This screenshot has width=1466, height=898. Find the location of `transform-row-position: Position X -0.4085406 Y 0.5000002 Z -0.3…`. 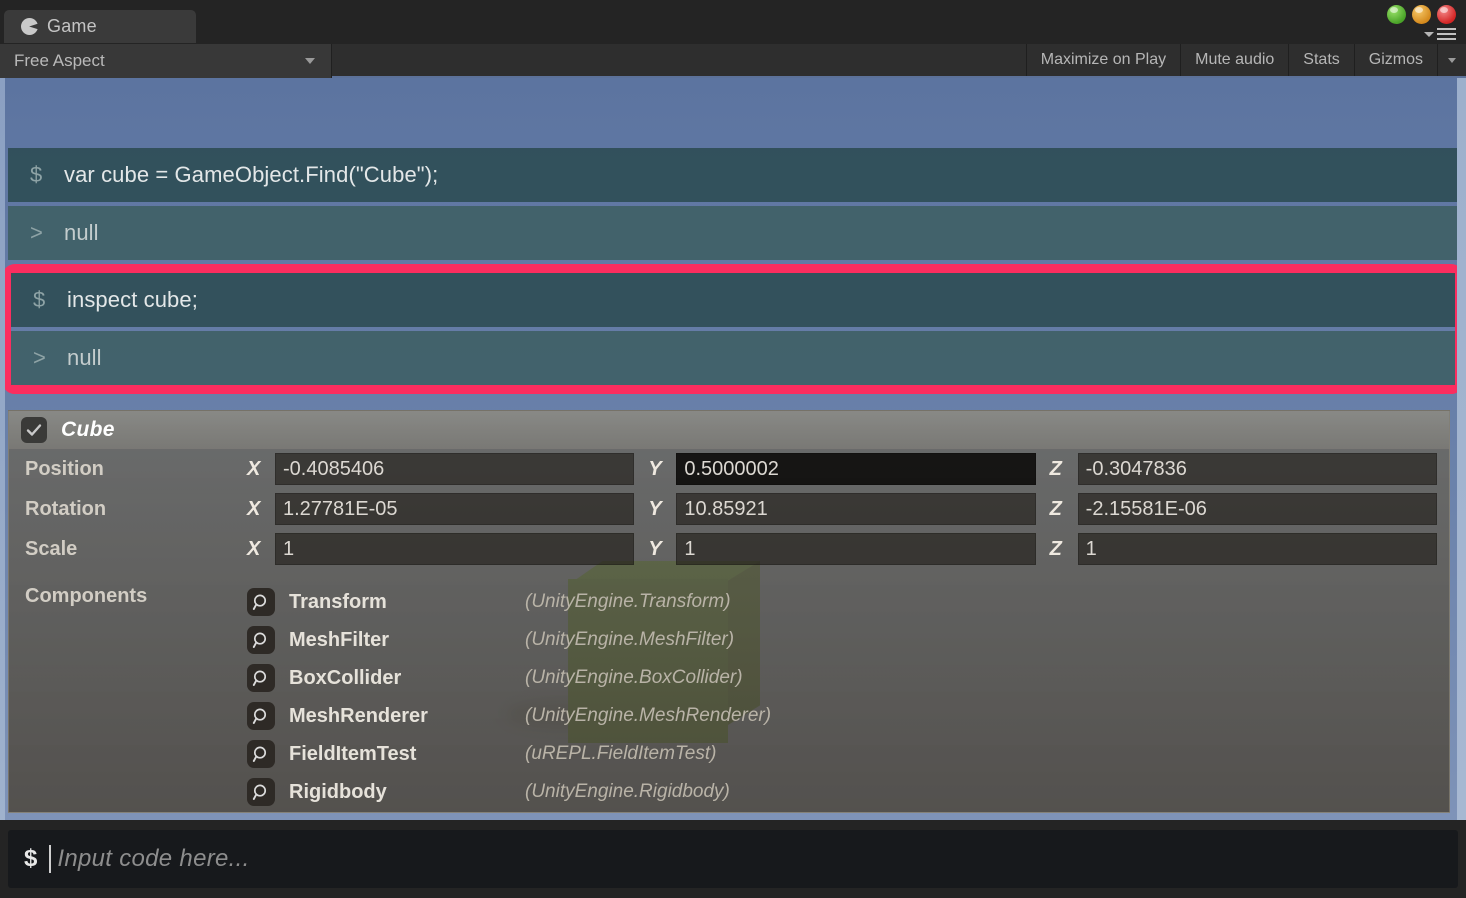

transform-row-position: Position X -0.4085406 Y 0.5000002 Z -0.3… is located at coordinates (729, 469).